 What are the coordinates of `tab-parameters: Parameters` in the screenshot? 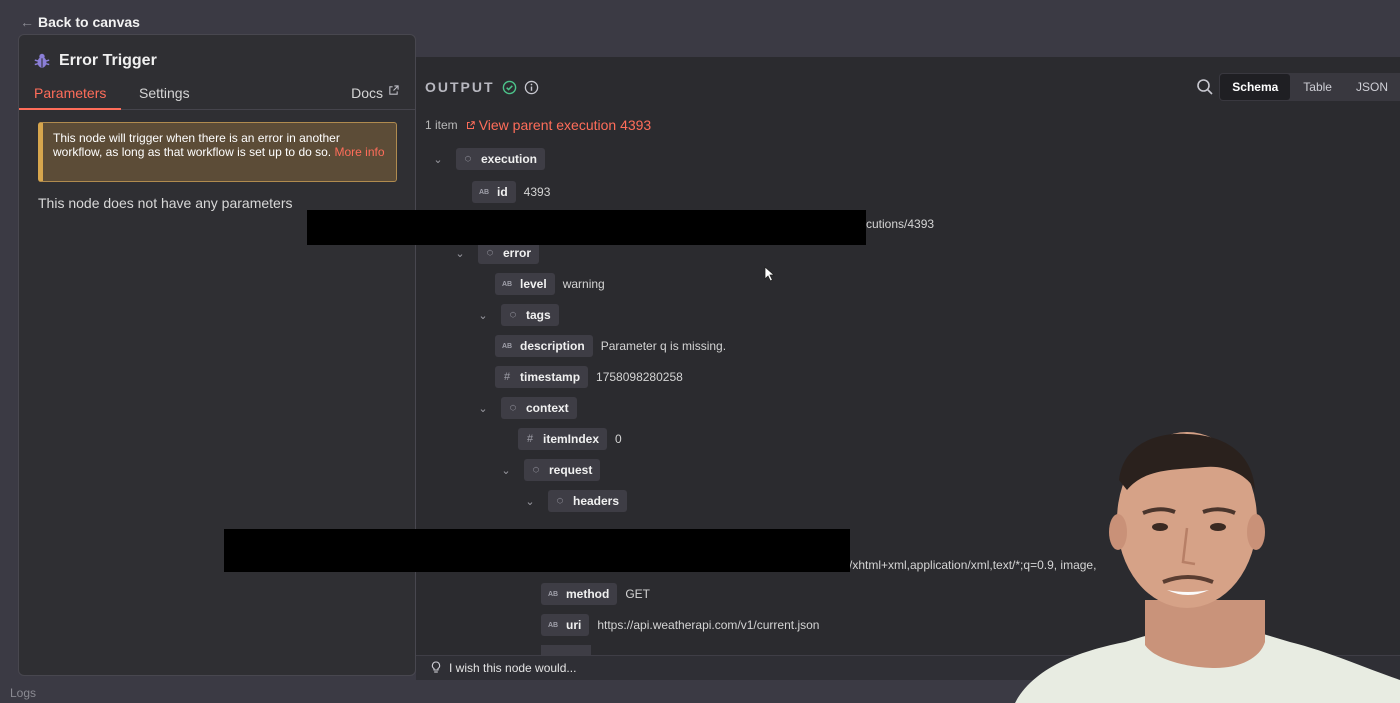 It's located at (70, 97).